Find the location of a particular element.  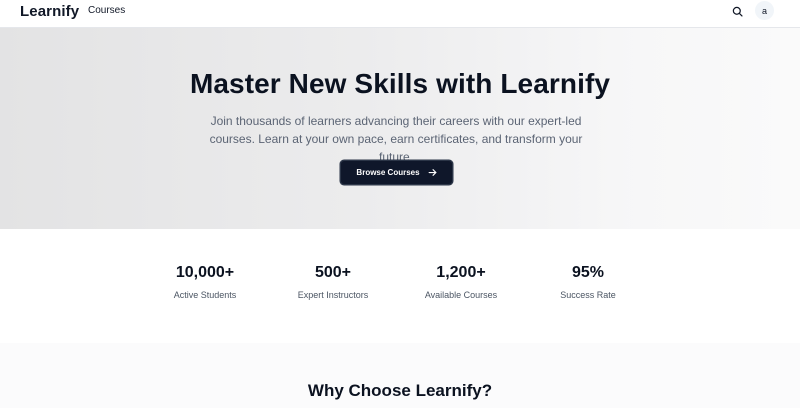

stat-label: Success Rate is located at coordinates (588, 295).